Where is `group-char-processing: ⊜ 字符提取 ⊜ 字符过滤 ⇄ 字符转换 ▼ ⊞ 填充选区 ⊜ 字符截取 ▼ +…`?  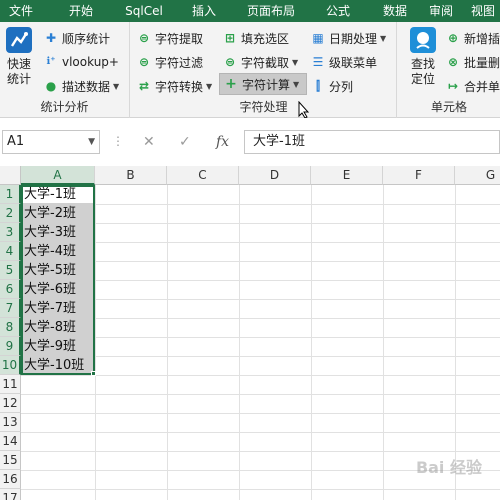
group-char-processing: ⊜ 字符提取 ⊜ 字符过滤 ⇄ 字符转换 ▼ ⊞ 填充选区 ⊜ 字符截取 ▼ +… is located at coordinates (264, 70).